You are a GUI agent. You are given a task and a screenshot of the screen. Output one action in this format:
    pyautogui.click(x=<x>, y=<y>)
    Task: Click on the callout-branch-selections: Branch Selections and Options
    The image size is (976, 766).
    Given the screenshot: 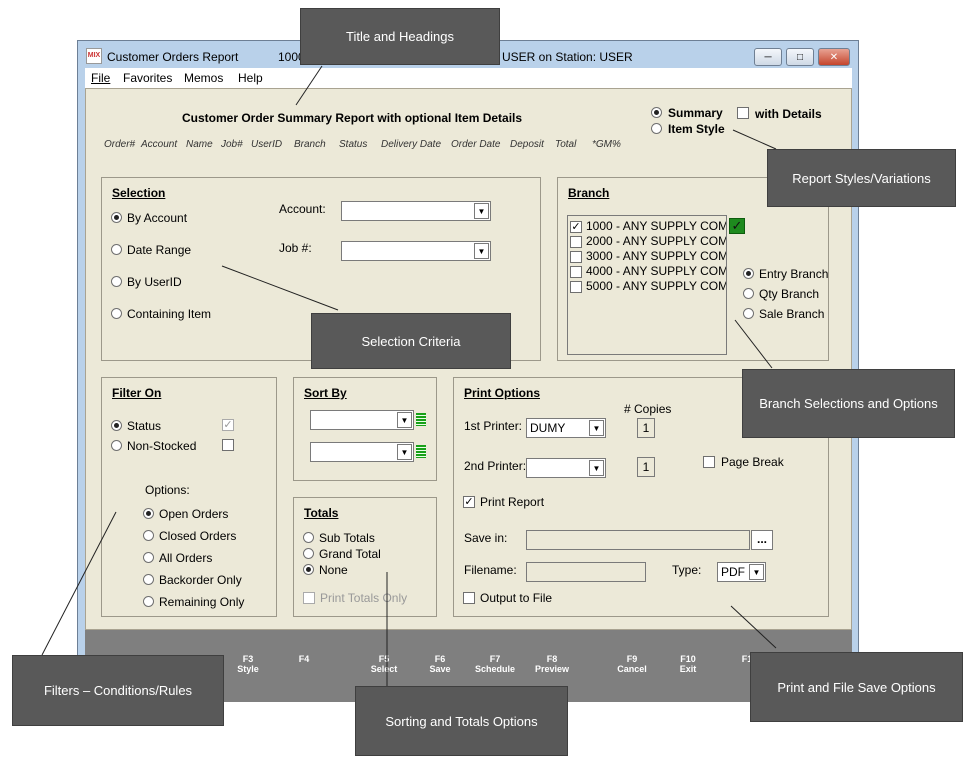 What is the action you would take?
    pyautogui.click(x=848, y=403)
    